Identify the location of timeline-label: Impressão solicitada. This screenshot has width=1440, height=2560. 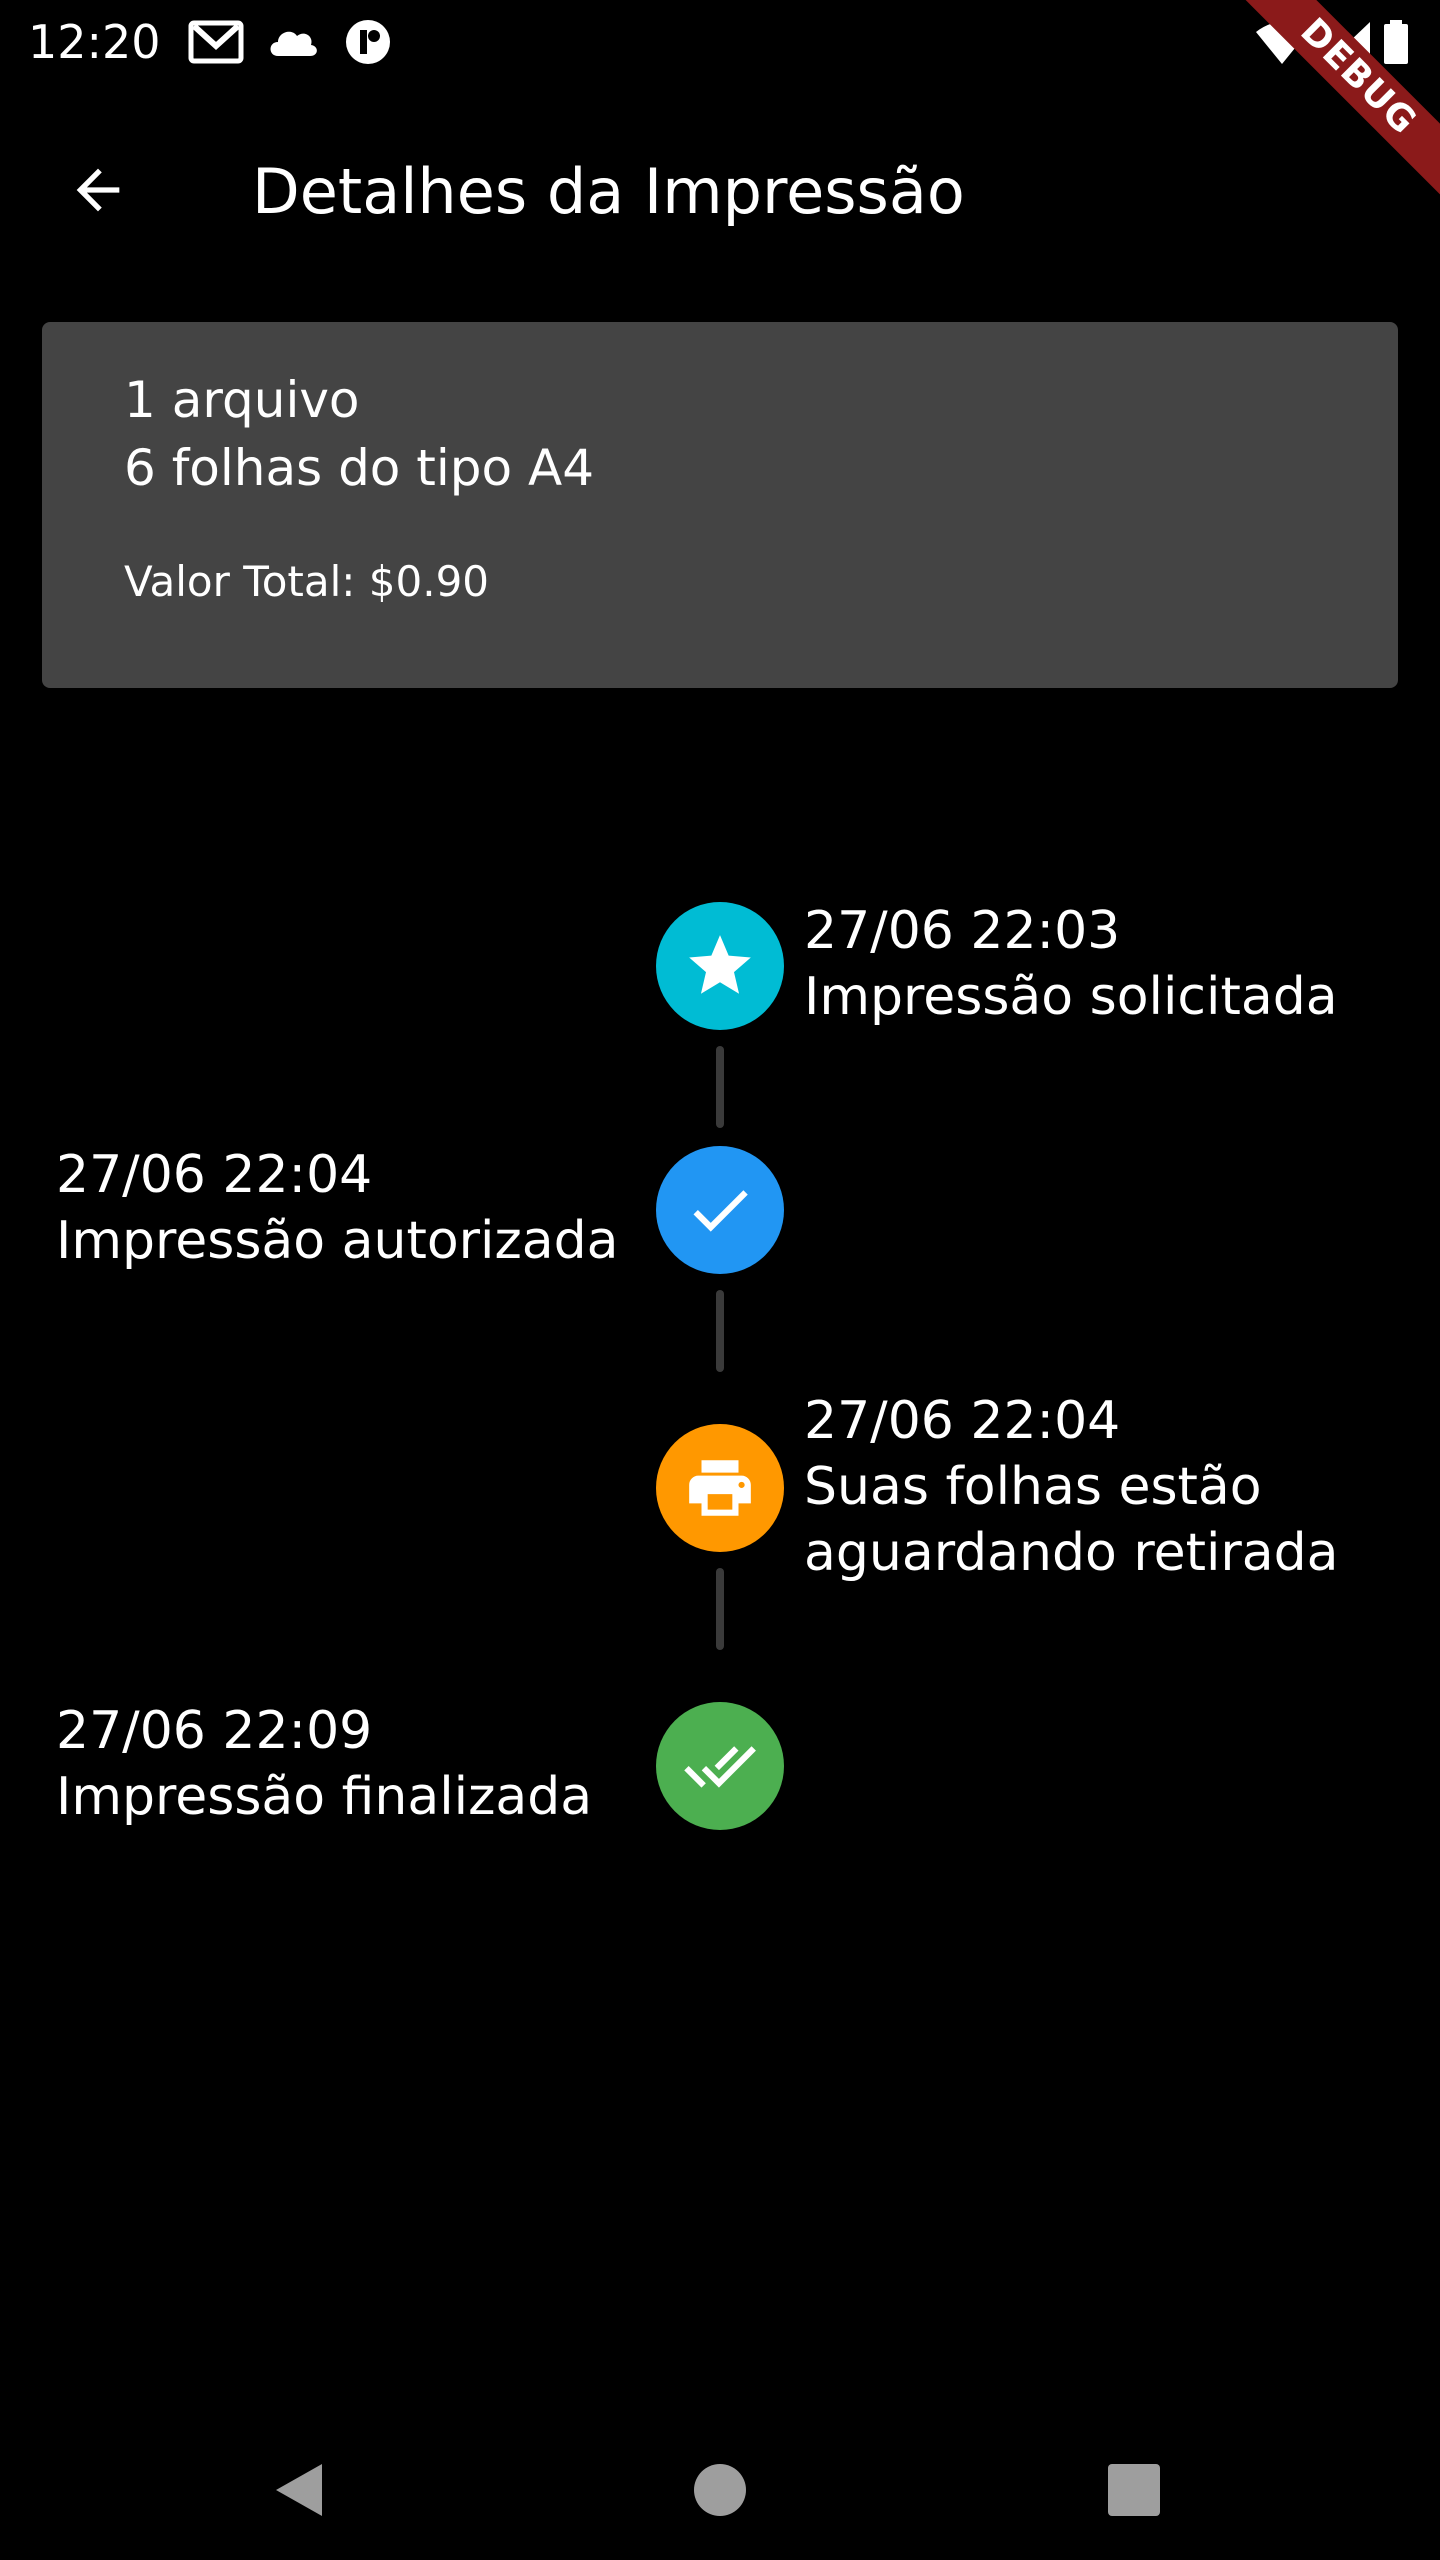
(1071, 997).